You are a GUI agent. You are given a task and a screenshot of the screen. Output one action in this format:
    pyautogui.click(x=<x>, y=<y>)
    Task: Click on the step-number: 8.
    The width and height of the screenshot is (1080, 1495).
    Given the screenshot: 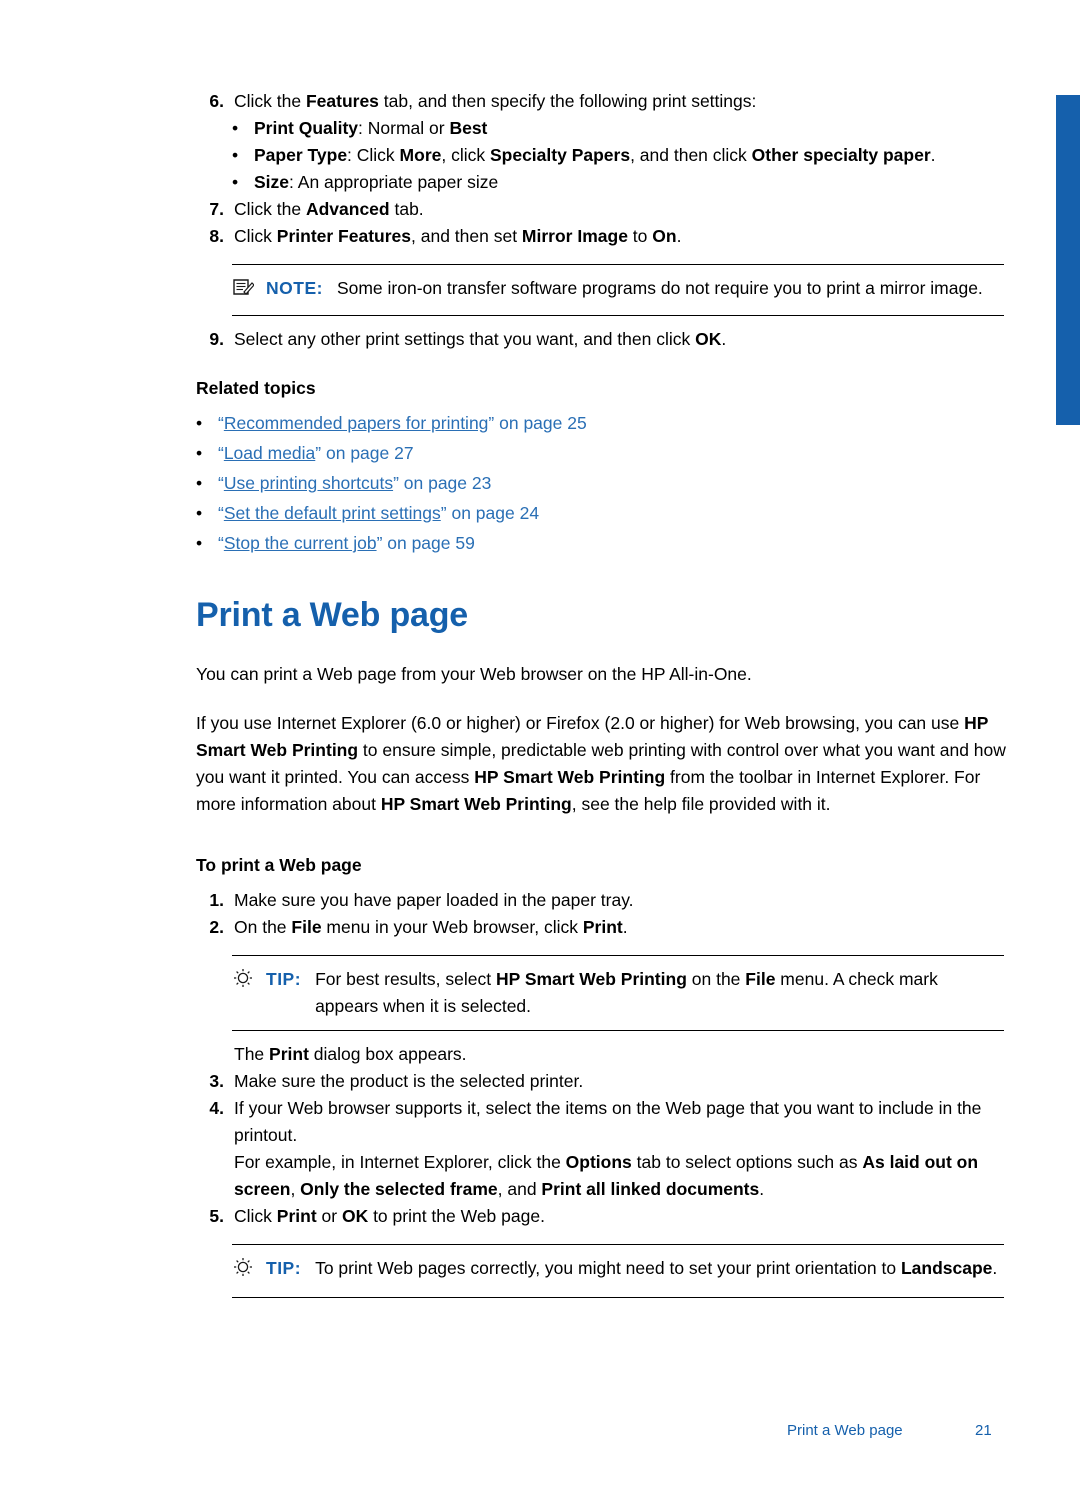 What is the action you would take?
    pyautogui.click(x=216, y=236)
    